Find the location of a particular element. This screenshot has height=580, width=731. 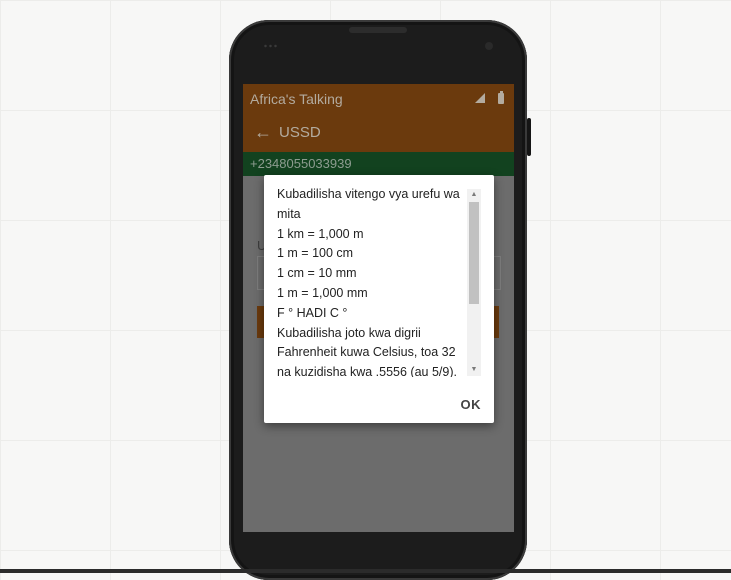

battery-icon is located at coordinates (501, 97).